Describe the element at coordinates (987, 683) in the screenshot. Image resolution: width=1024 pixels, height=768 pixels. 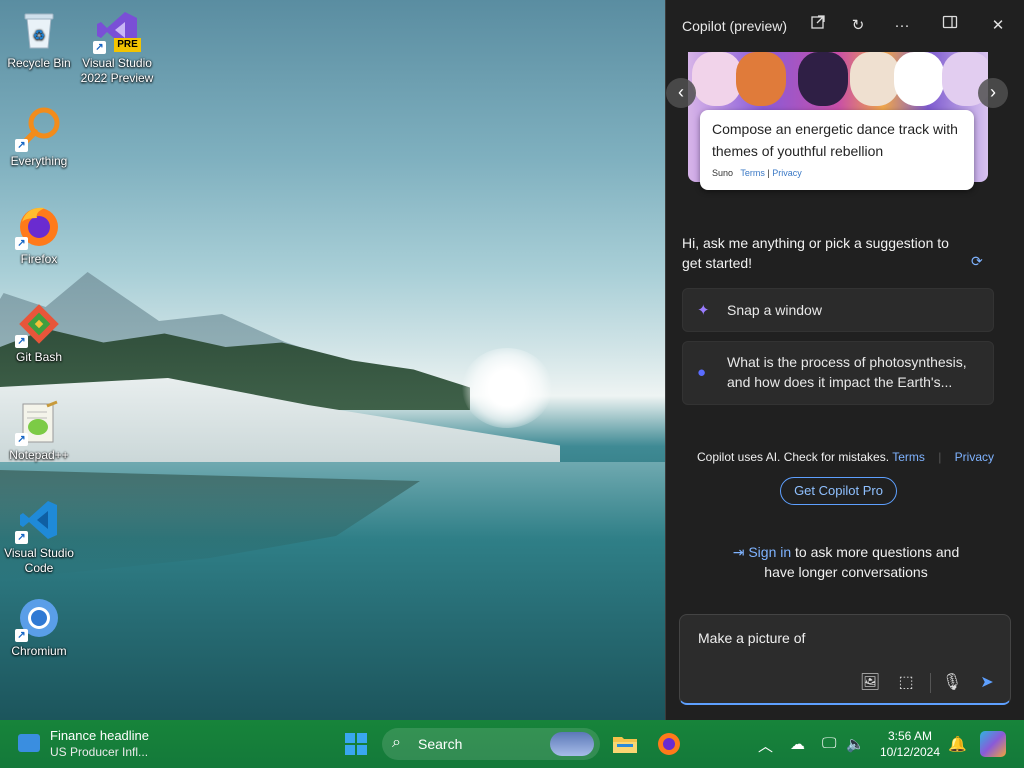
I see `send-button: ➤` at that location.